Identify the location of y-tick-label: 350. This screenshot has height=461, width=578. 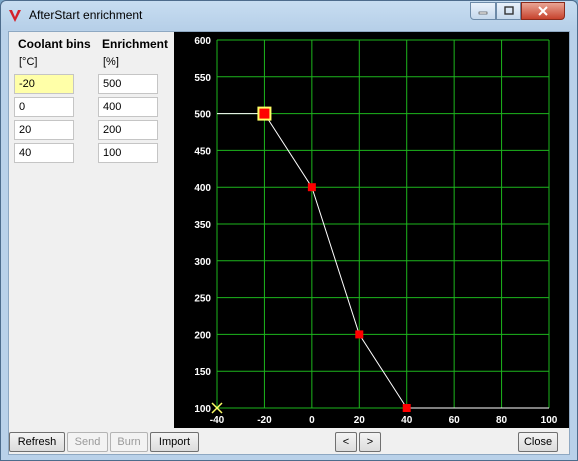
(202, 225).